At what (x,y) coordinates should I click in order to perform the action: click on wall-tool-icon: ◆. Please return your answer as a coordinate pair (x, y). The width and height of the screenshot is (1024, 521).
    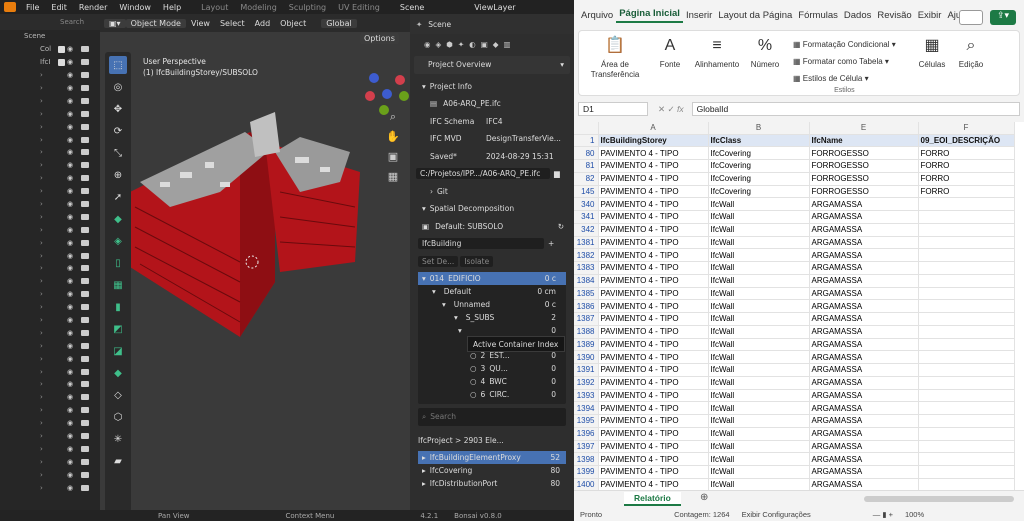
    Looking at the image, I should click on (118, 219).